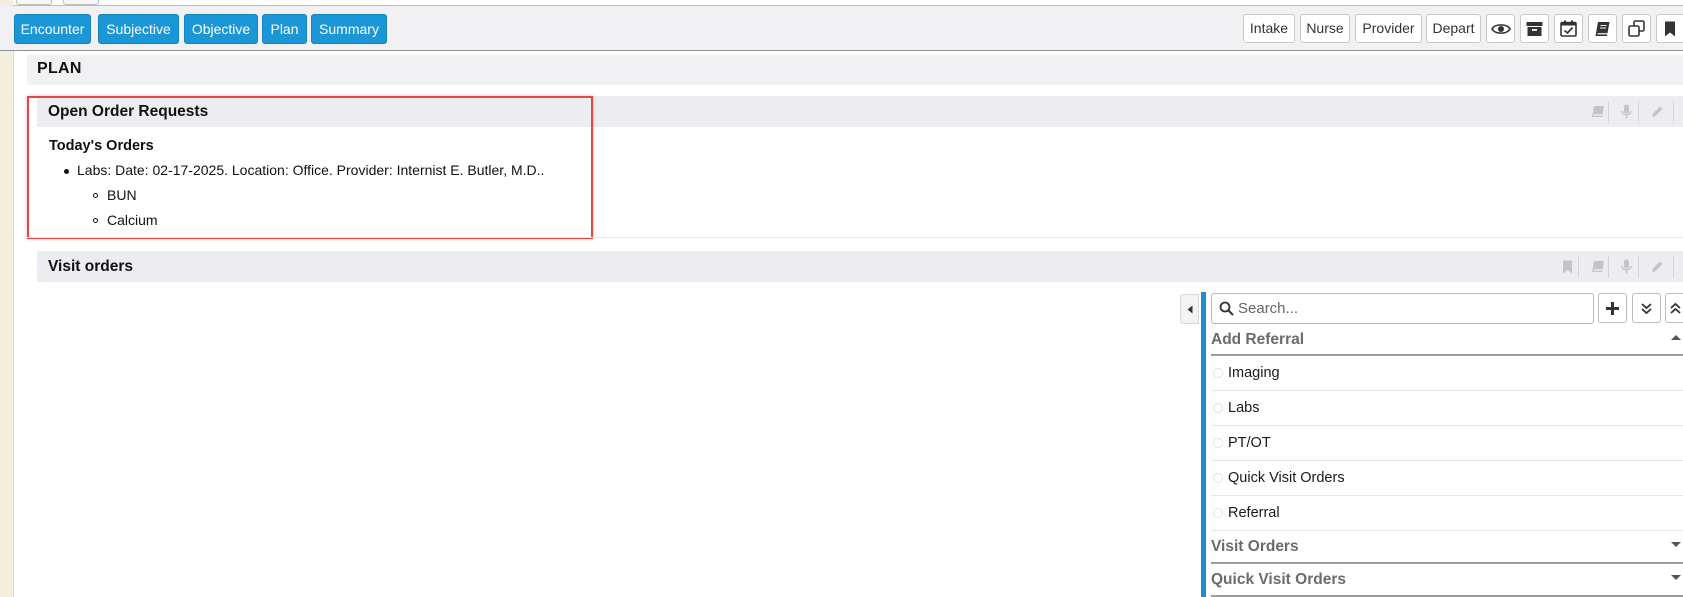 The image size is (1683, 597). What do you see at coordinates (1447, 340) in the screenshot?
I see `group-add-referral: Add Referral` at bounding box center [1447, 340].